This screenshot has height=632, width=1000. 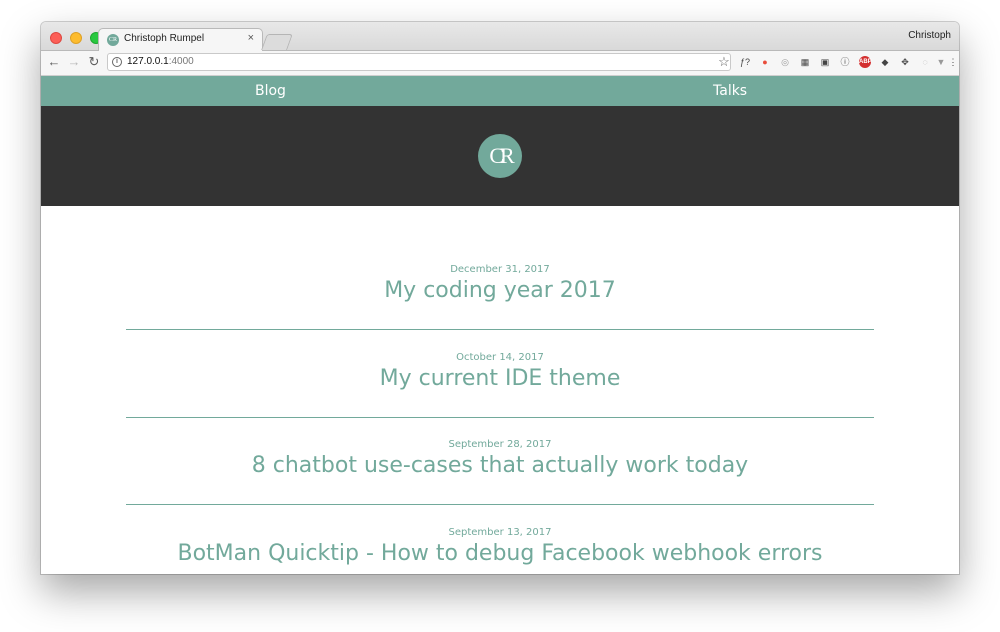 What do you see at coordinates (164, 38) in the screenshot?
I see `tab-title: Christoph Rumpel` at bounding box center [164, 38].